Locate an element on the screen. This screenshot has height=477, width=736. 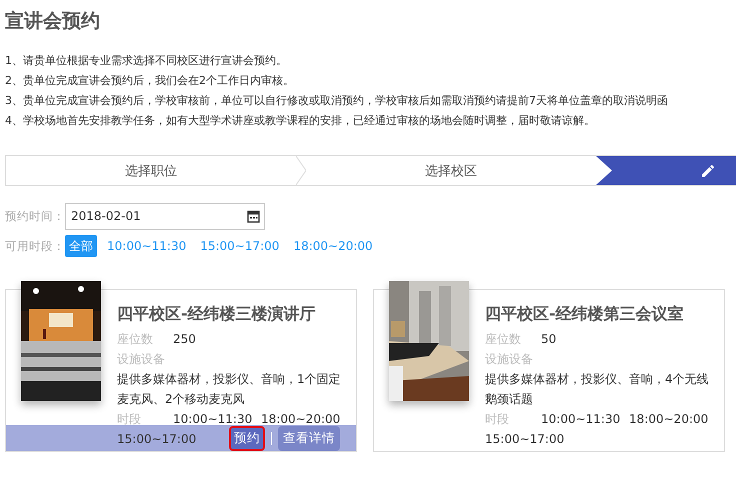
pencil-icon is located at coordinates (708, 171).